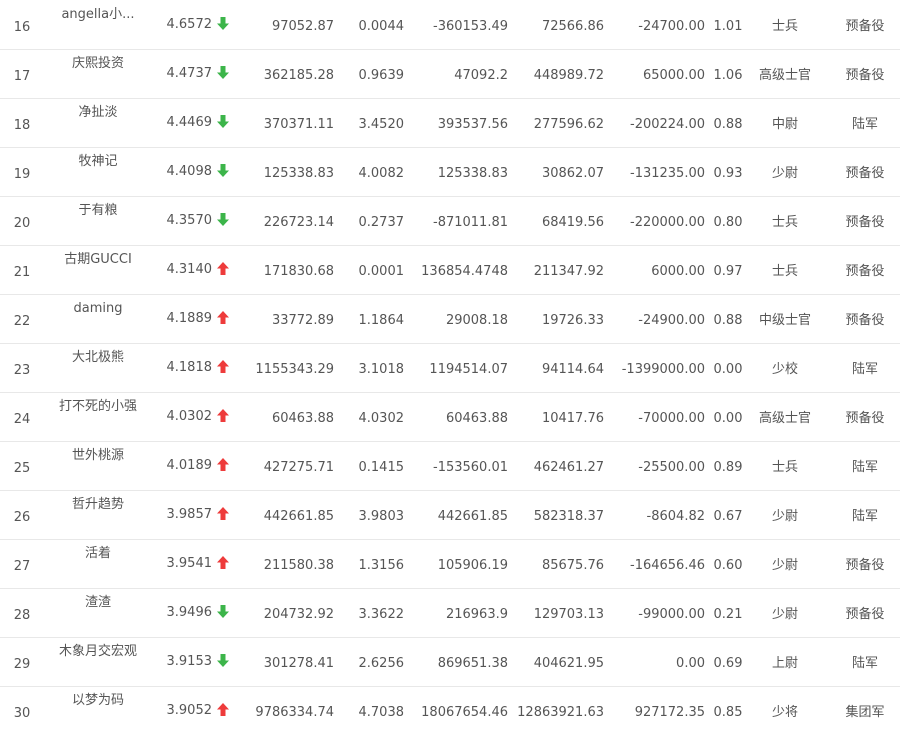 The image size is (900, 738). Describe the element at coordinates (728, 26) in the screenshot. I see `value6-cell: 1.01` at that location.